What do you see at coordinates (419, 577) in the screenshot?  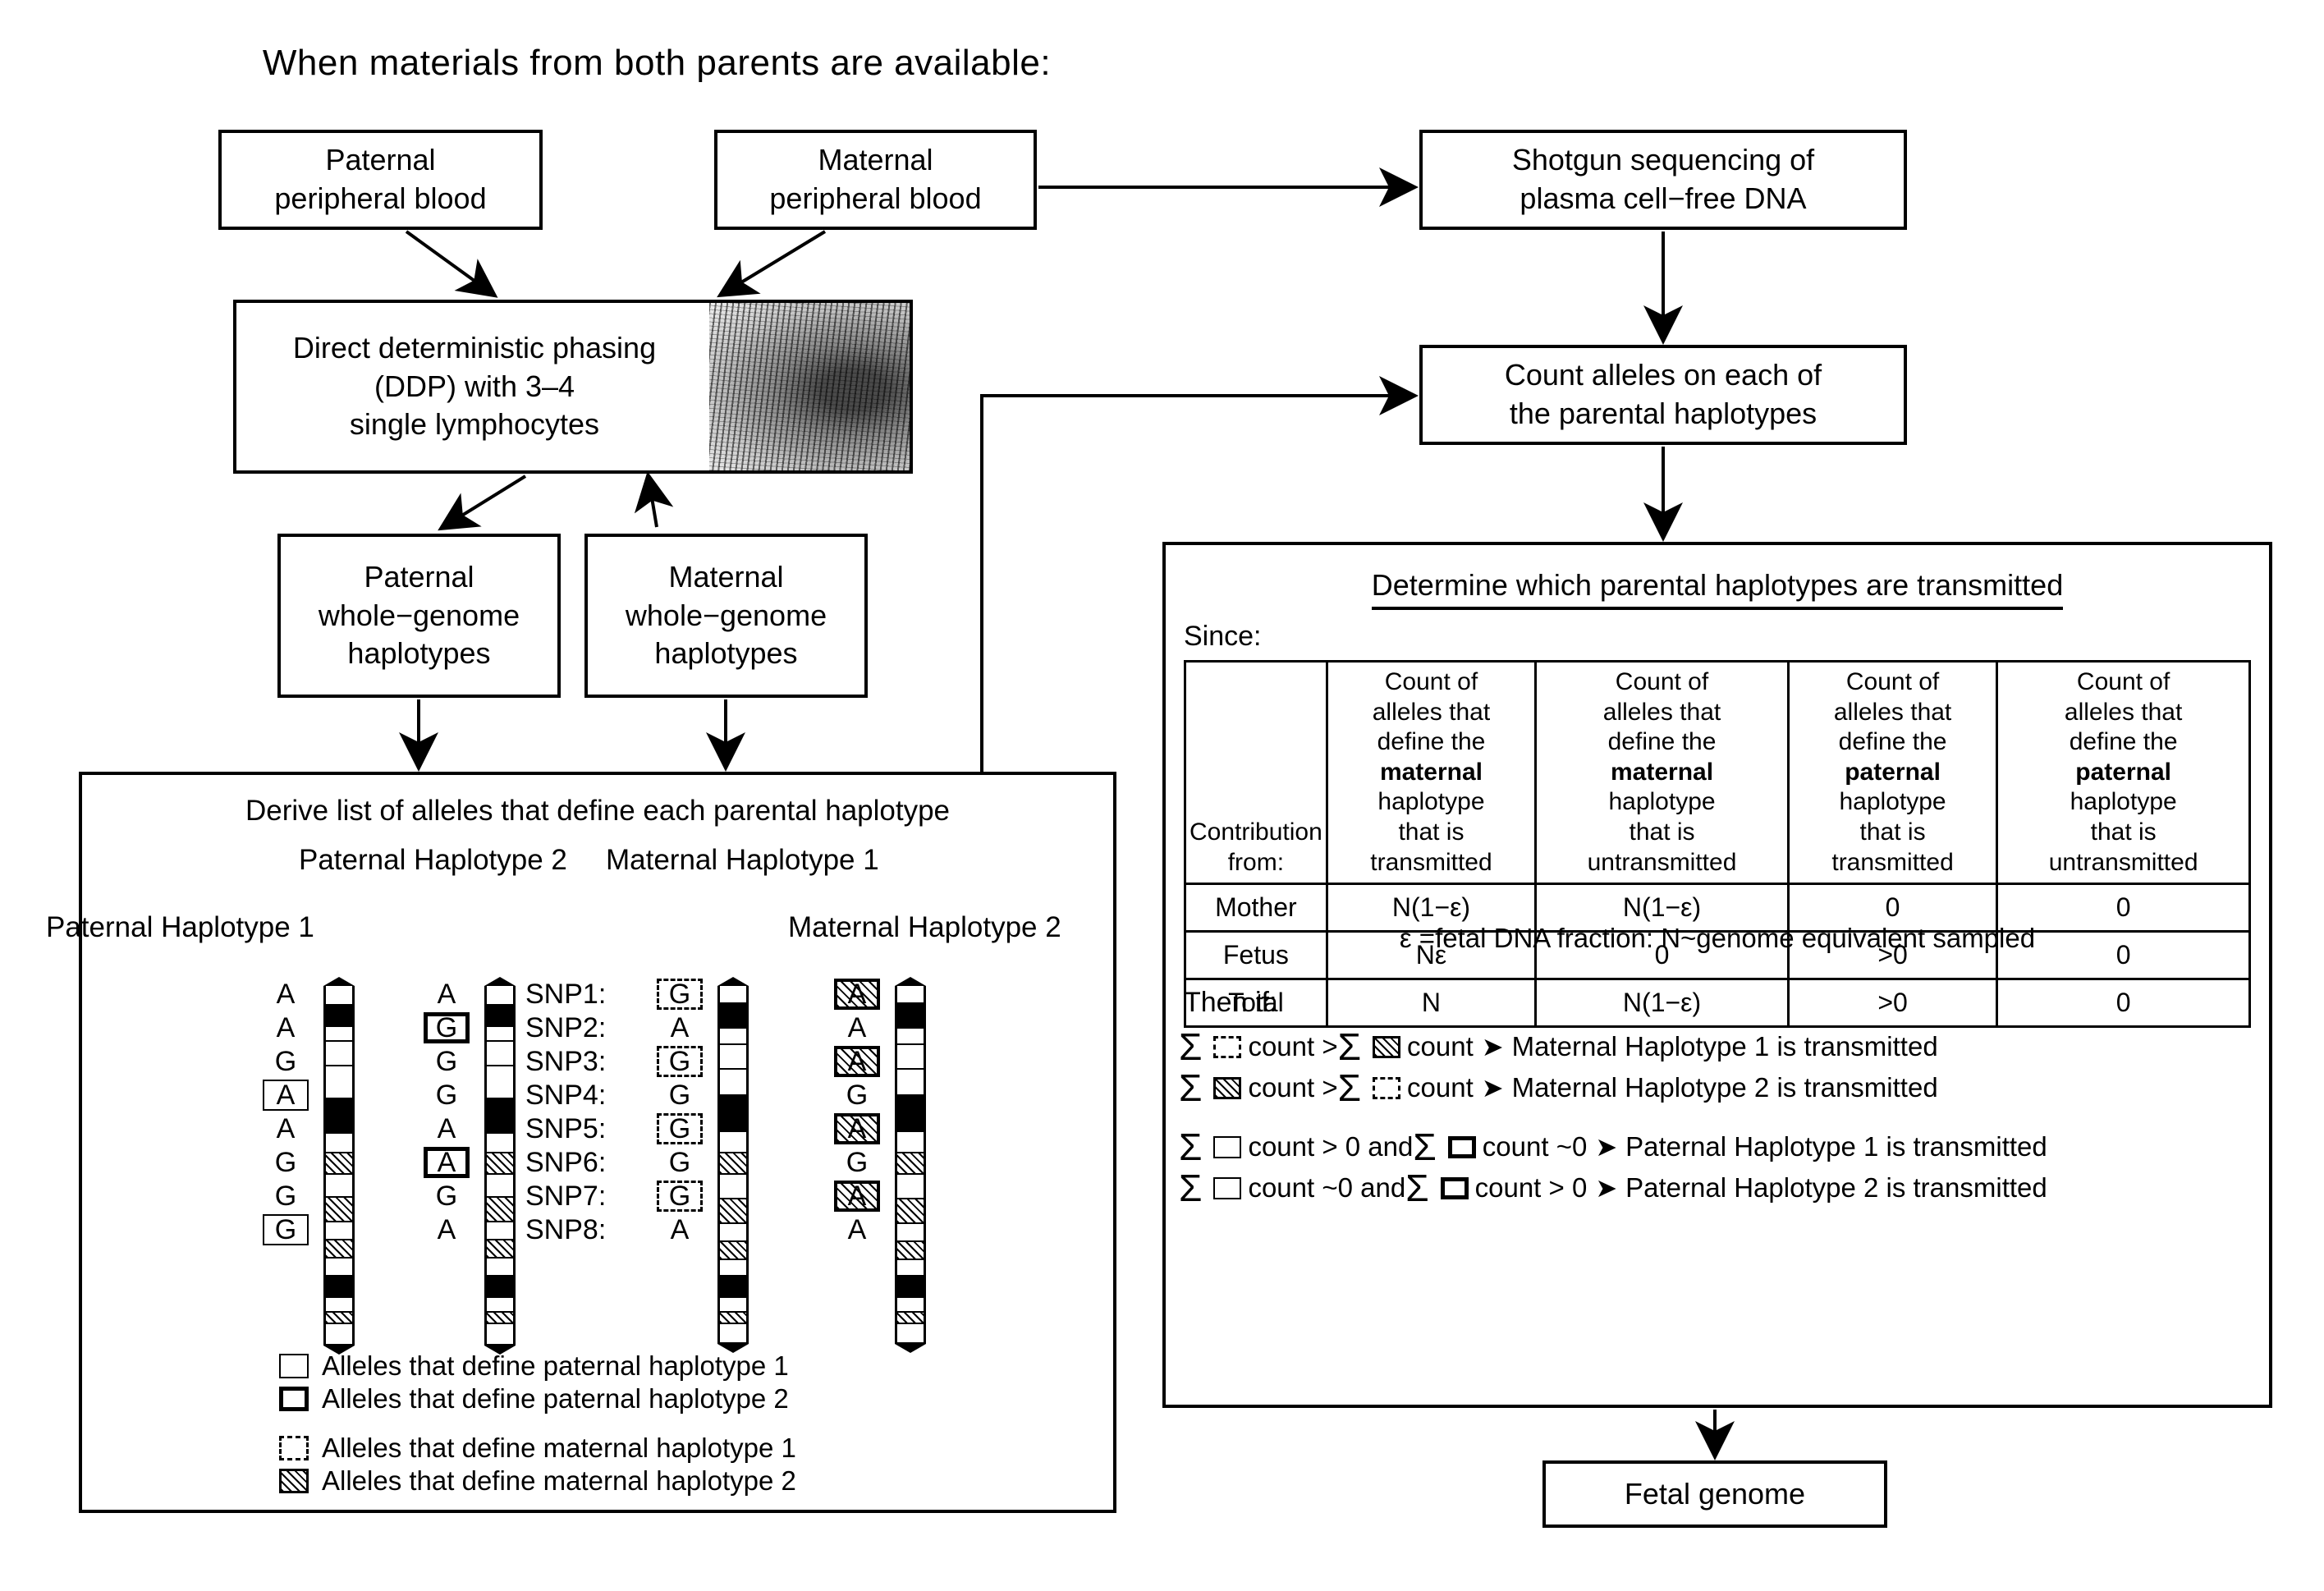 I see `box-line: Paternal` at bounding box center [419, 577].